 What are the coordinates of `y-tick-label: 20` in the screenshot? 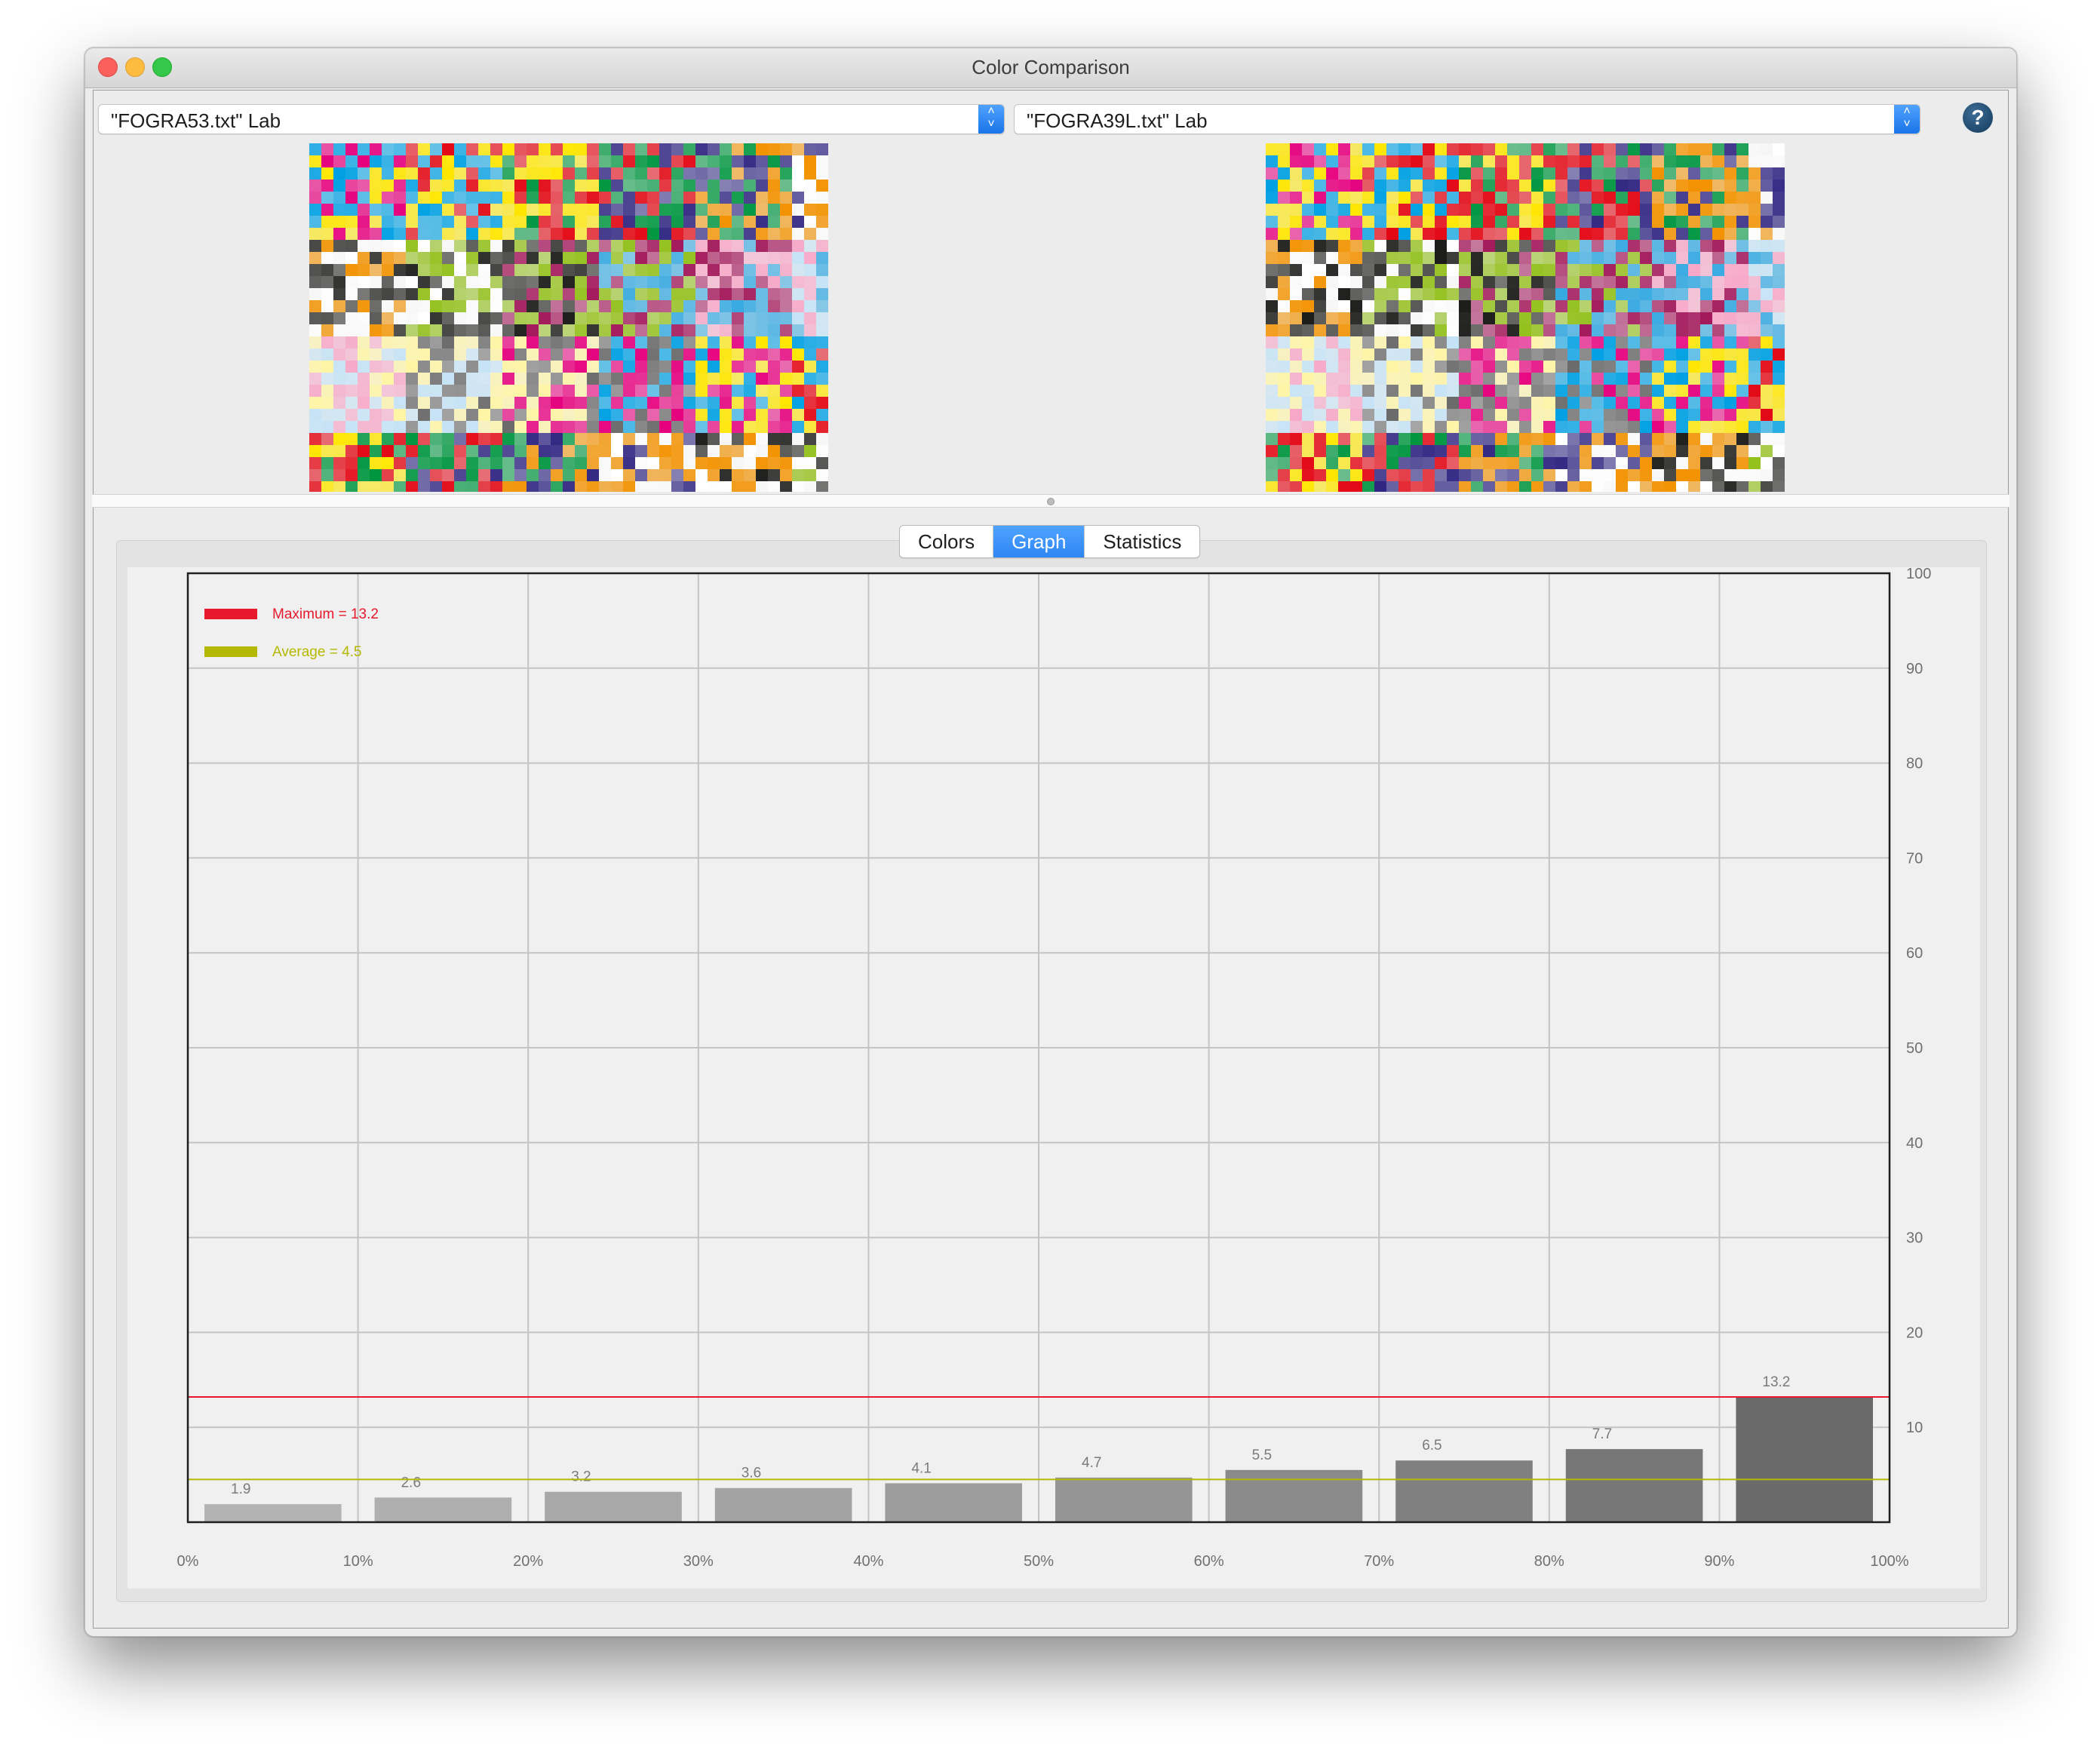 It's located at (1914, 1333).